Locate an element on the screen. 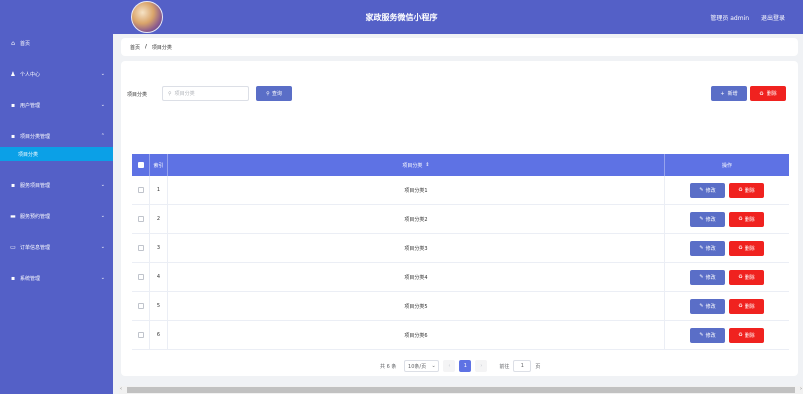  plus-icon: + is located at coordinates (722, 93).